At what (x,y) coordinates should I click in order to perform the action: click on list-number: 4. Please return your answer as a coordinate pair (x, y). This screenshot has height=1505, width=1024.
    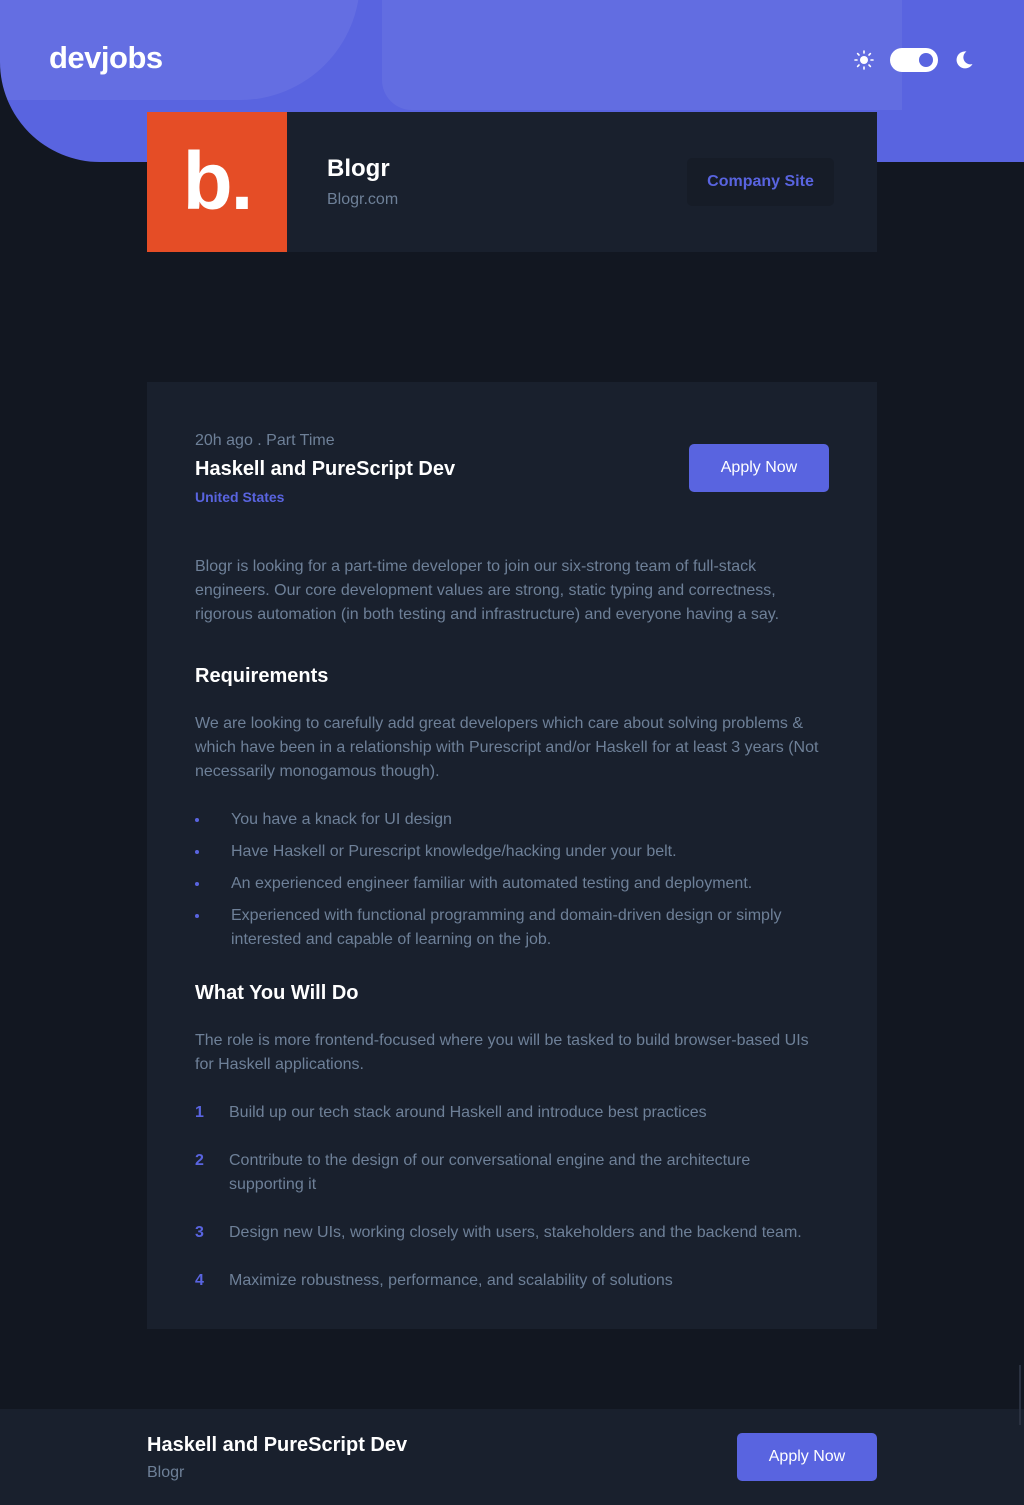
    Looking at the image, I should click on (199, 1280).